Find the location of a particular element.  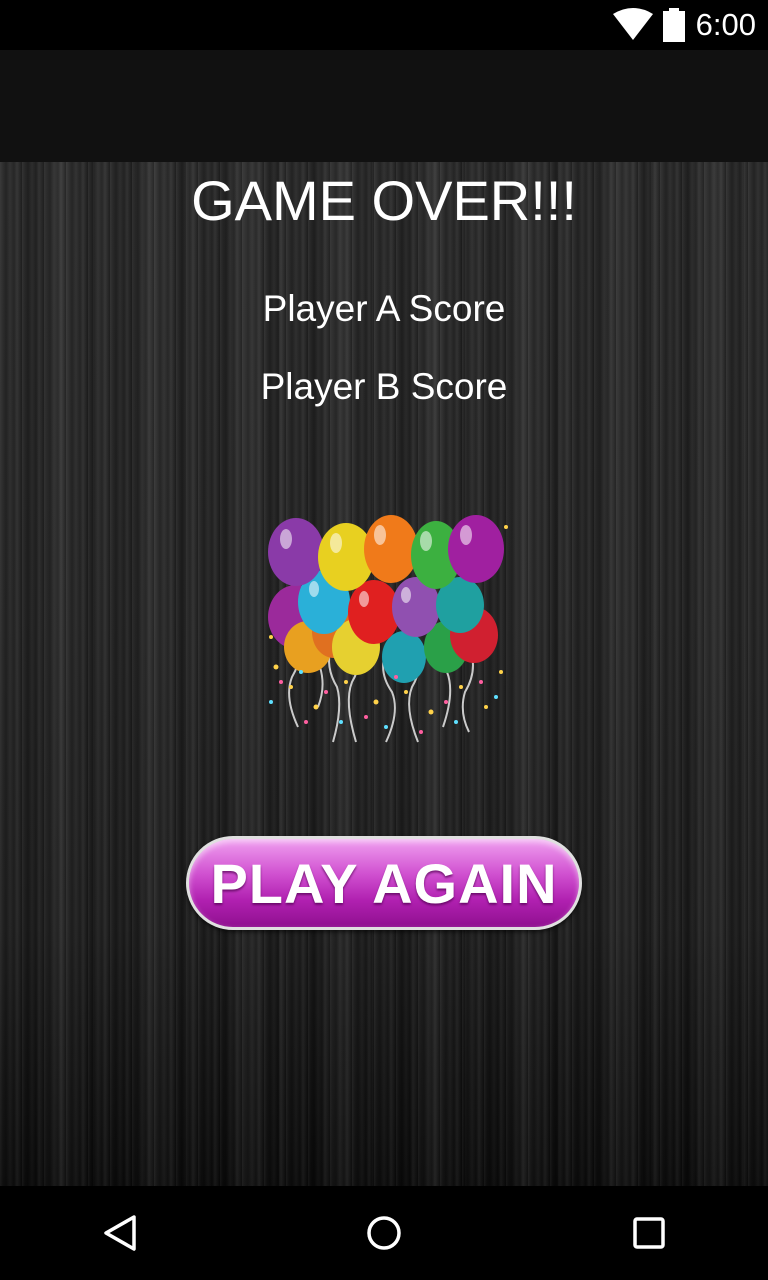

player-a-score: Player A Score is located at coordinates (384, 308).